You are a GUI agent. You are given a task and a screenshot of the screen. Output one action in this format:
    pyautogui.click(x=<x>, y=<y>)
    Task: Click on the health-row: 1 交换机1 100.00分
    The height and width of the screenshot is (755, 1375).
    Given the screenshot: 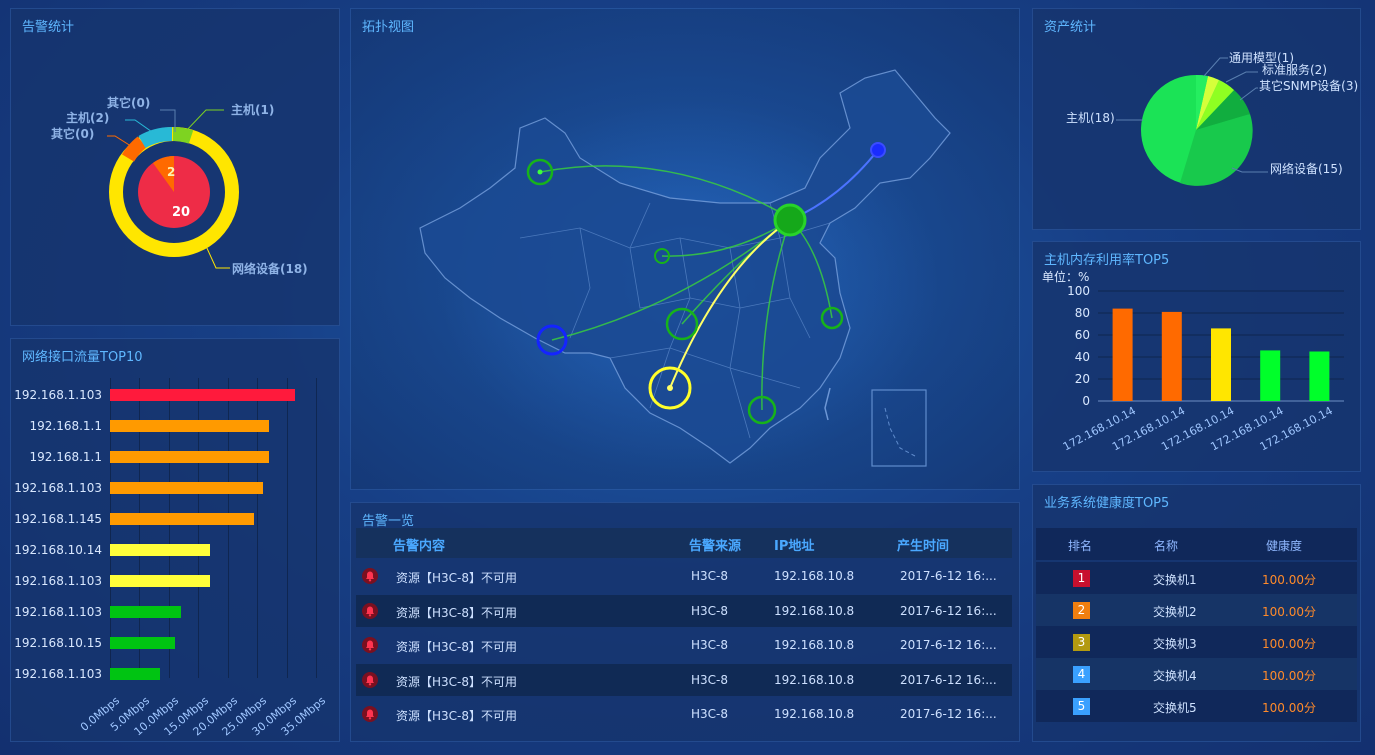 What is the action you would take?
    pyautogui.click(x=1196, y=578)
    